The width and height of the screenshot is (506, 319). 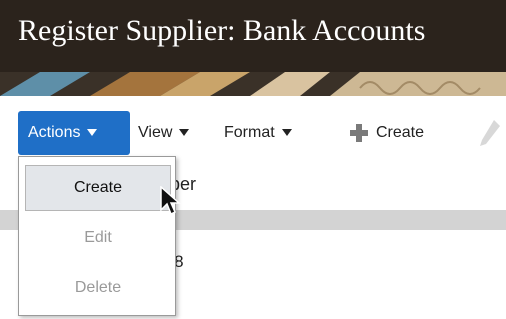 What do you see at coordinates (222, 30) in the screenshot?
I see `page-title: Register Supplier: Bank Accounts` at bounding box center [222, 30].